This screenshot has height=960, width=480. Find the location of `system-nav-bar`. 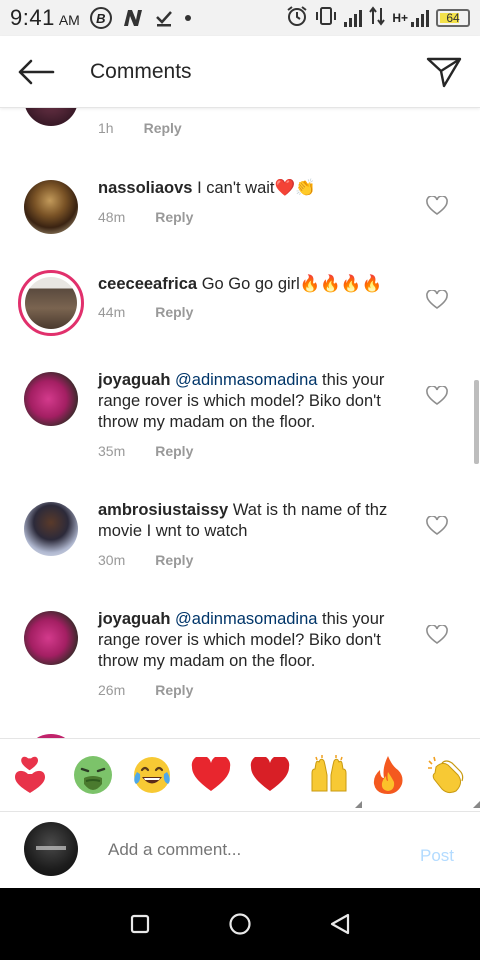

system-nav-bar is located at coordinates (240, 924).